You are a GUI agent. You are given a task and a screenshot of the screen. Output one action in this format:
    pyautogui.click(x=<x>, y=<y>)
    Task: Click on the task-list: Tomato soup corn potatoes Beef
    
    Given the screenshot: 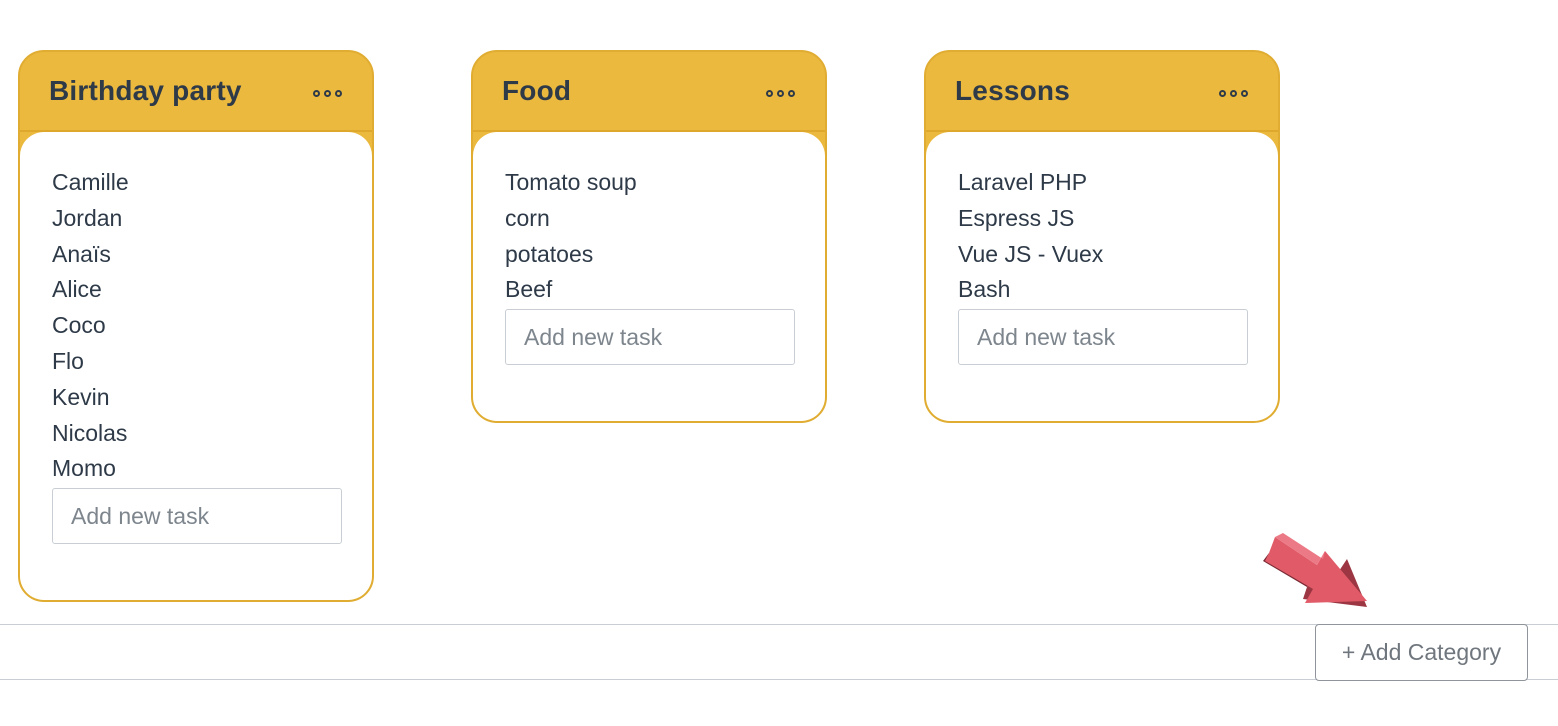 What is the action you would take?
    pyautogui.click(x=649, y=236)
    